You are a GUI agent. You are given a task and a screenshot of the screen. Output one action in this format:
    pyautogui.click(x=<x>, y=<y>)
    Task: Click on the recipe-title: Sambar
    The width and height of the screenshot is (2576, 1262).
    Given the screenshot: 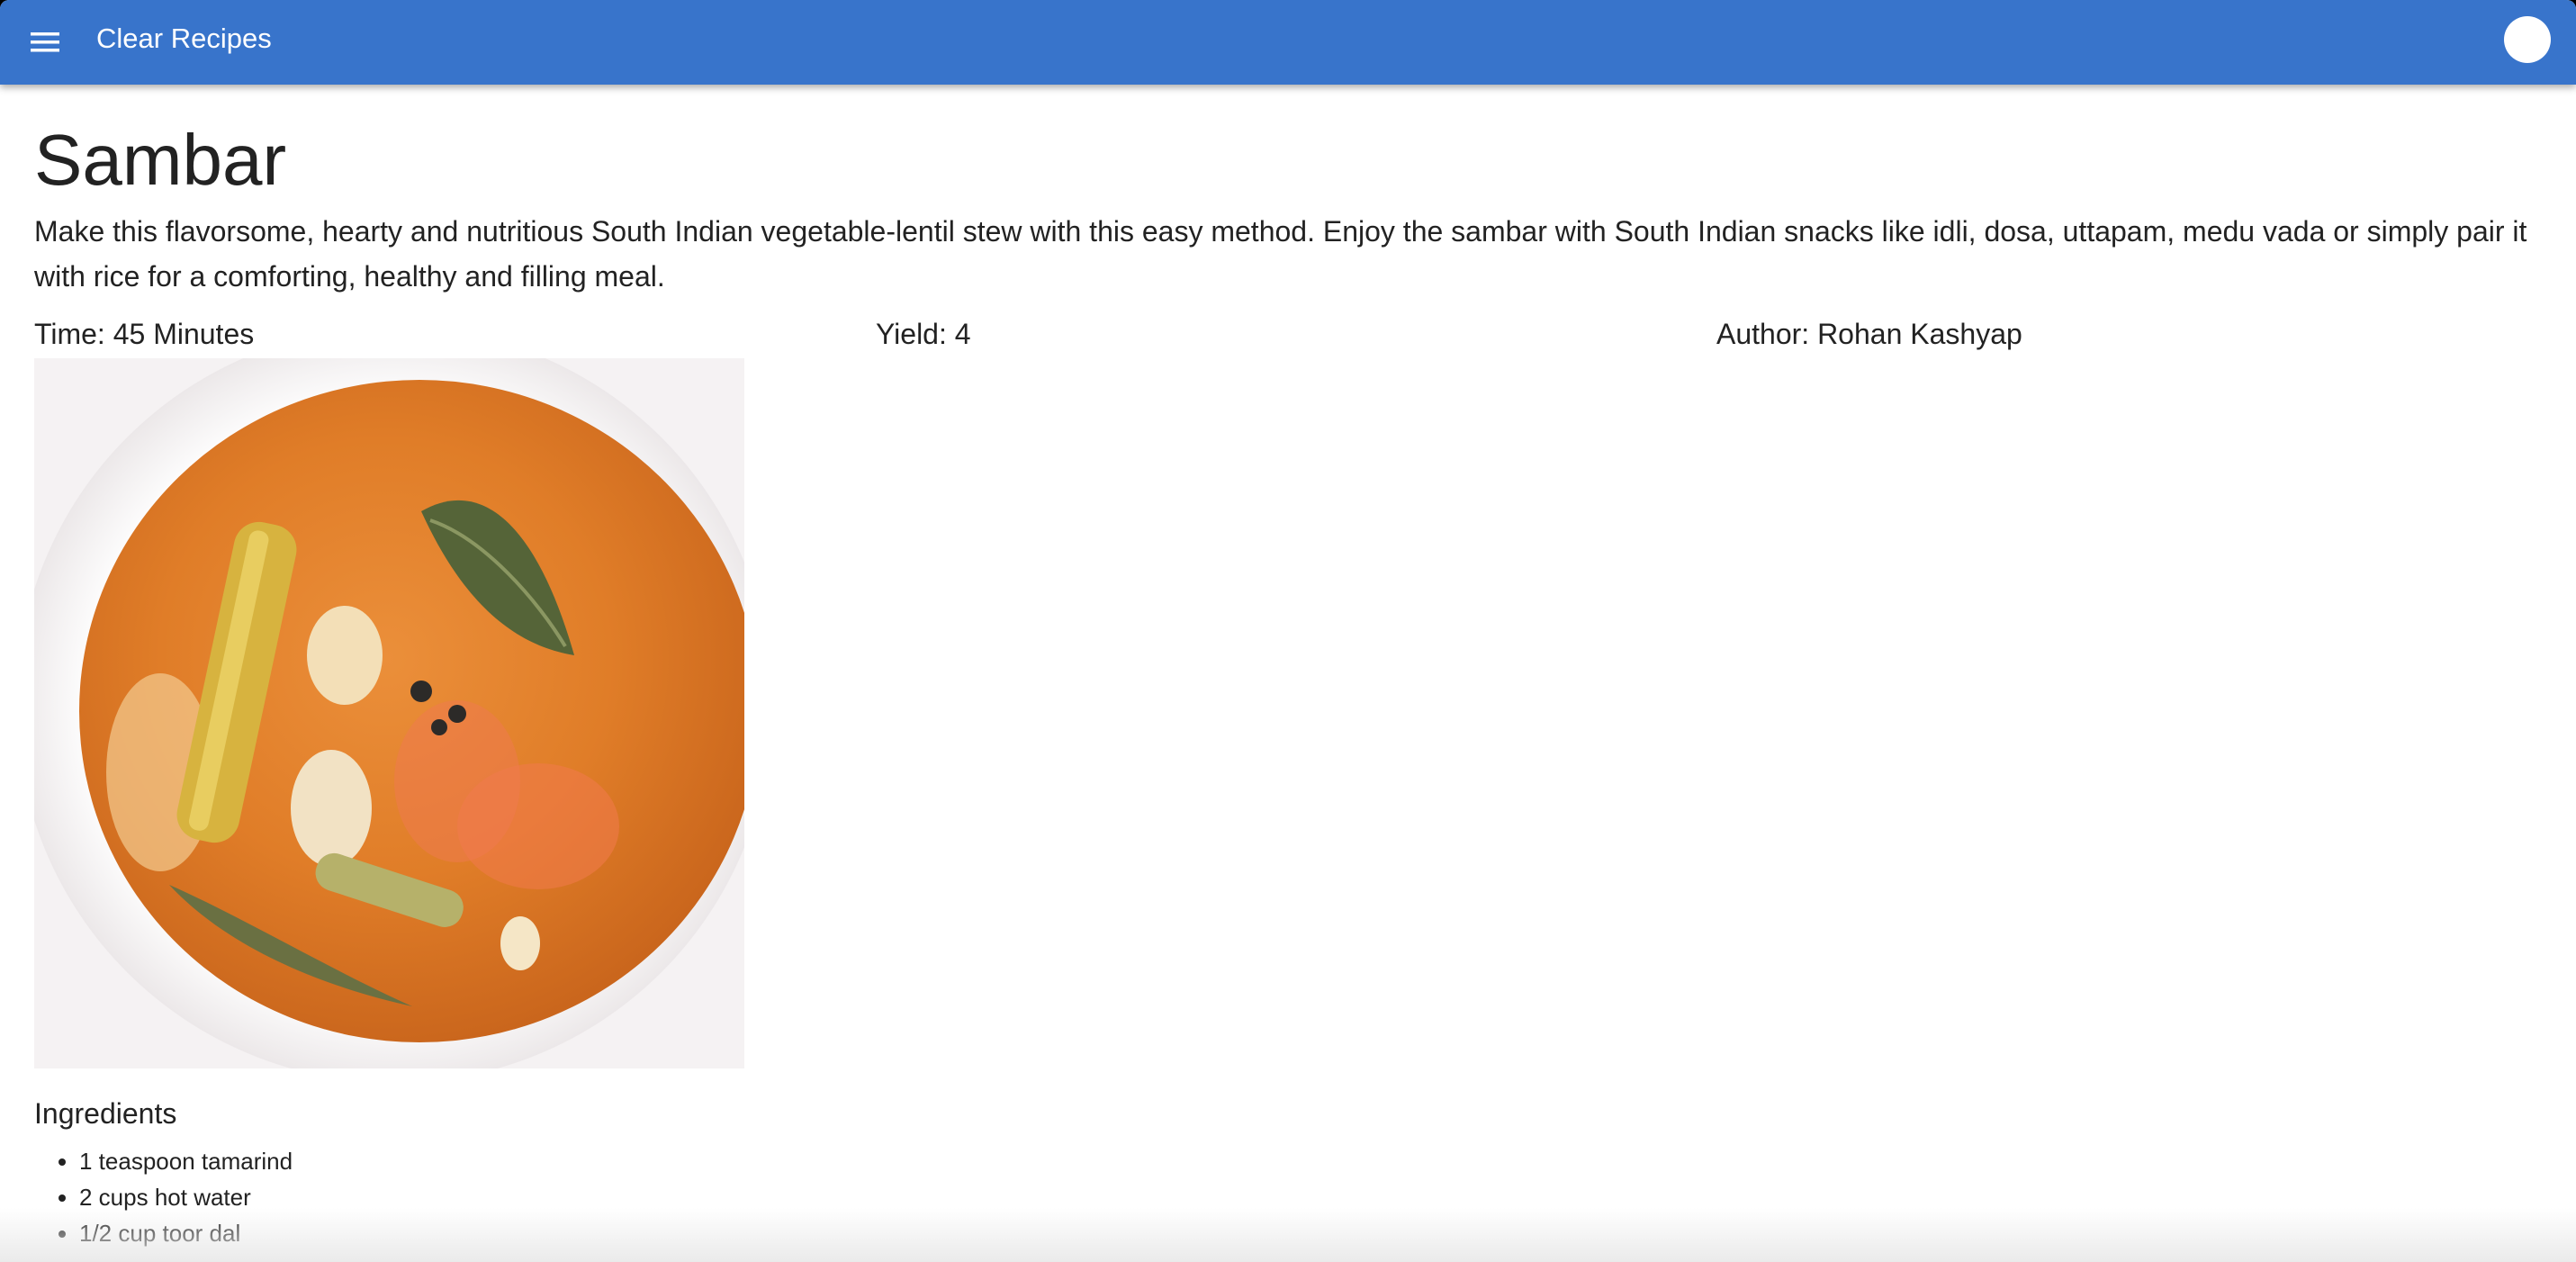 What is the action you would take?
    pyautogui.click(x=160, y=160)
    